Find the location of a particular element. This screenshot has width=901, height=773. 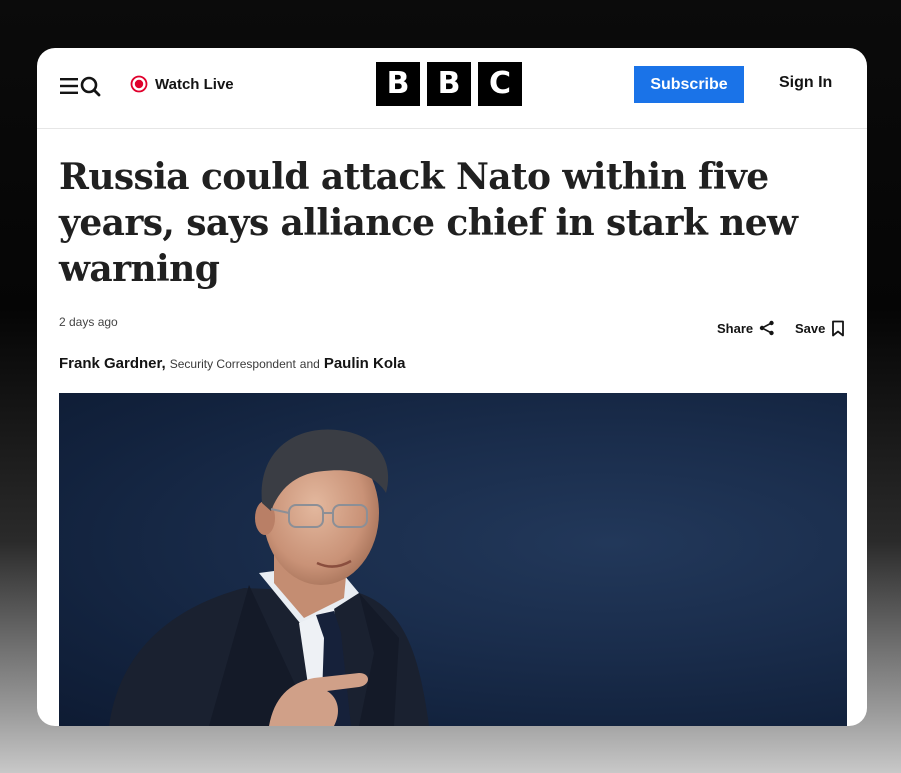

watch-live-label: Watch Live is located at coordinates (194, 84).